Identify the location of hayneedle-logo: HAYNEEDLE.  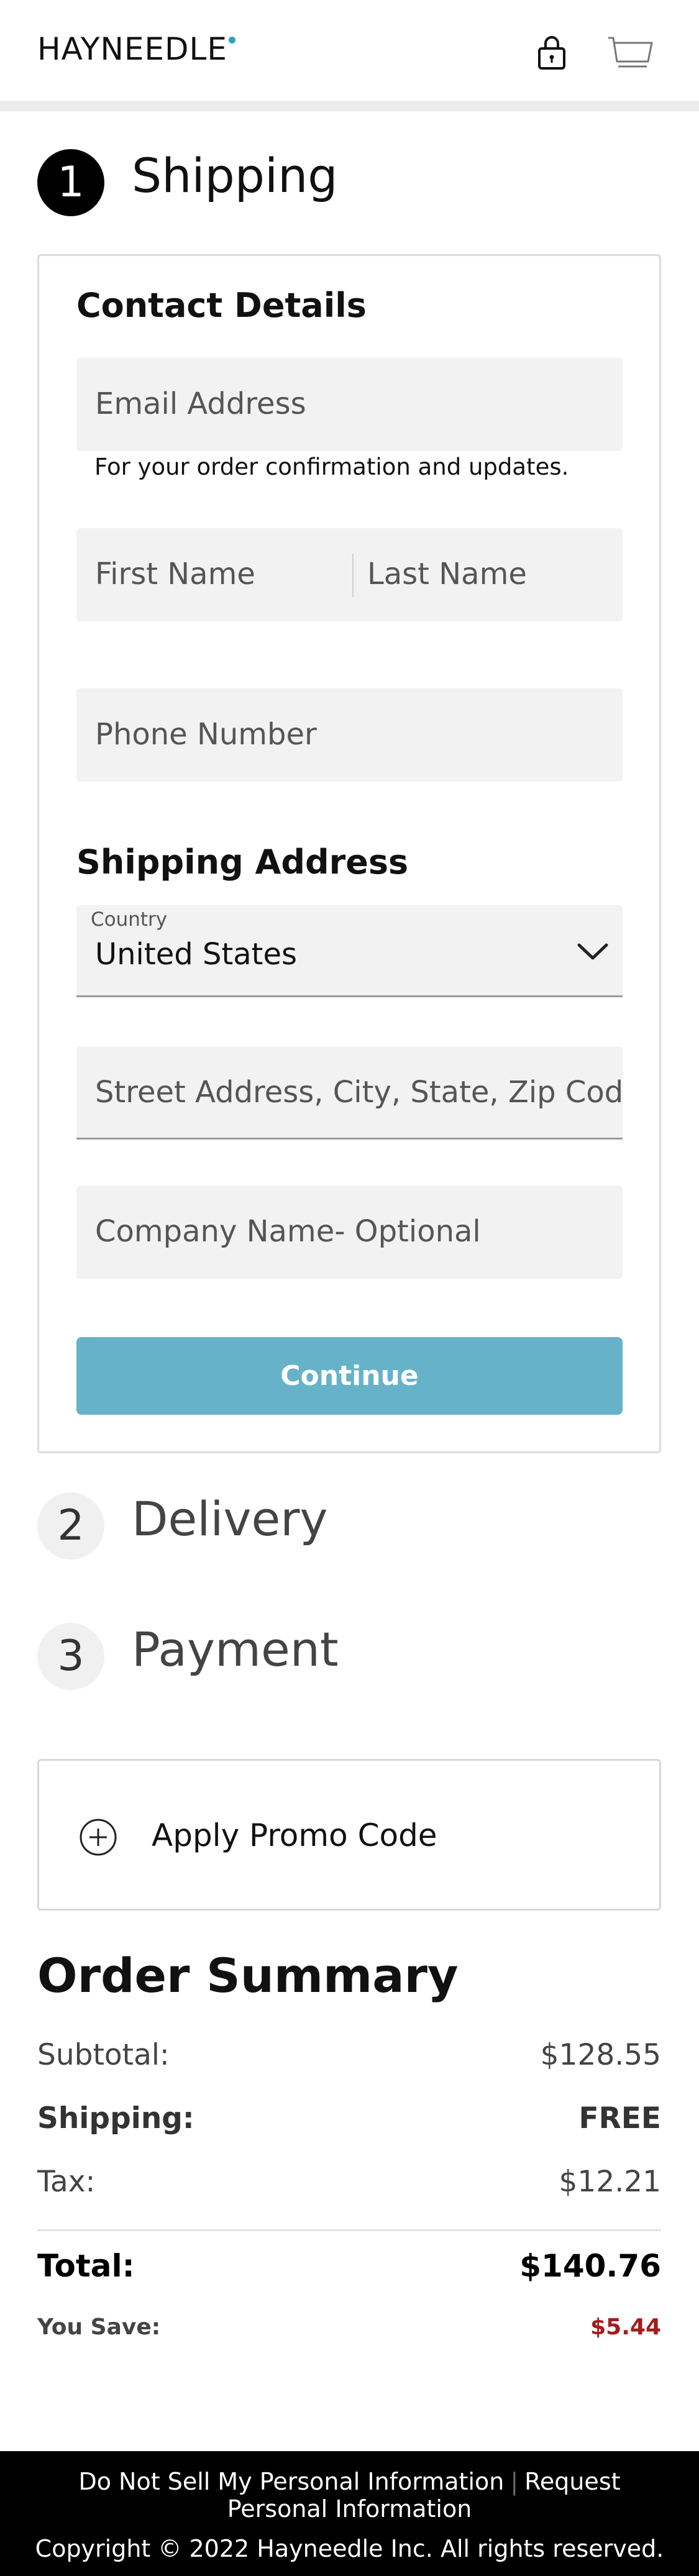
(136, 49).